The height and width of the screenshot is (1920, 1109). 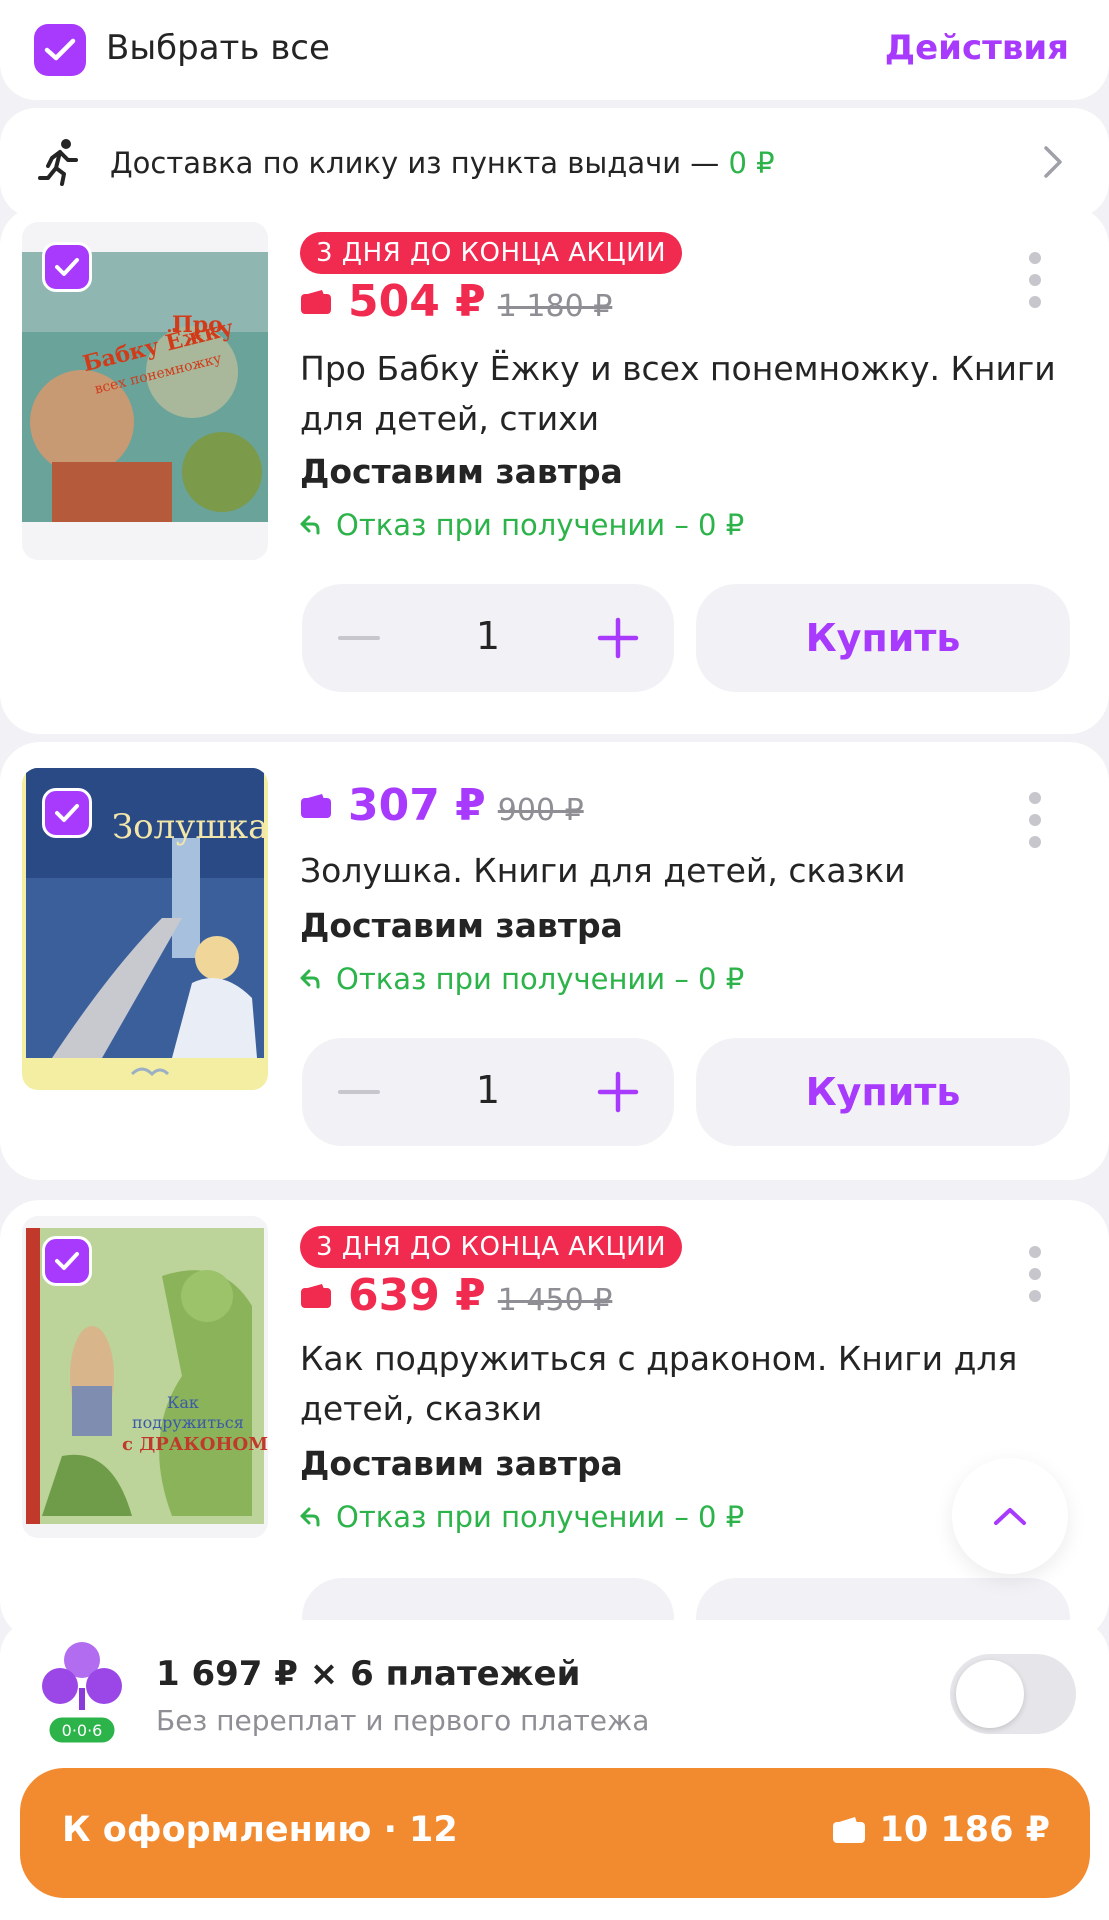 I want to click on actions-button: Действия, so click(x=977, y=48).